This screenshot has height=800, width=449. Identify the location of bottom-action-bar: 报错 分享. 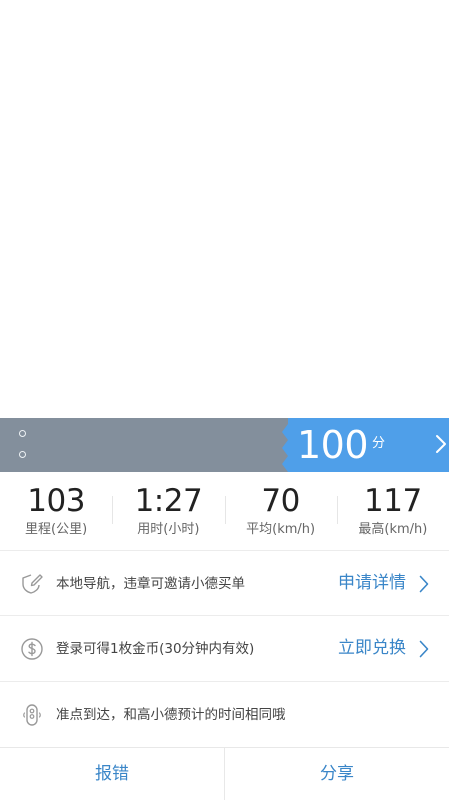
(224, 773).